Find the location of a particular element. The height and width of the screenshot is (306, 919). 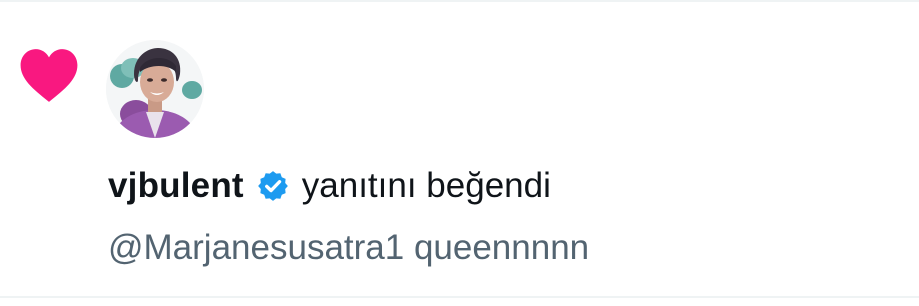

action-text: yanıtını beğendi is located at coordinates (426, 185).